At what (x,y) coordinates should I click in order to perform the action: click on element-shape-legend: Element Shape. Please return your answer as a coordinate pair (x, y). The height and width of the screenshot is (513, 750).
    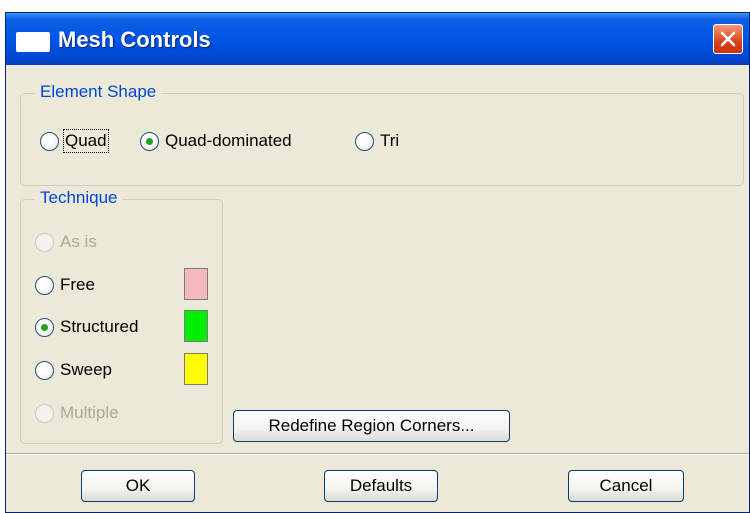
    Looking at the image, I should click on (98, 92).